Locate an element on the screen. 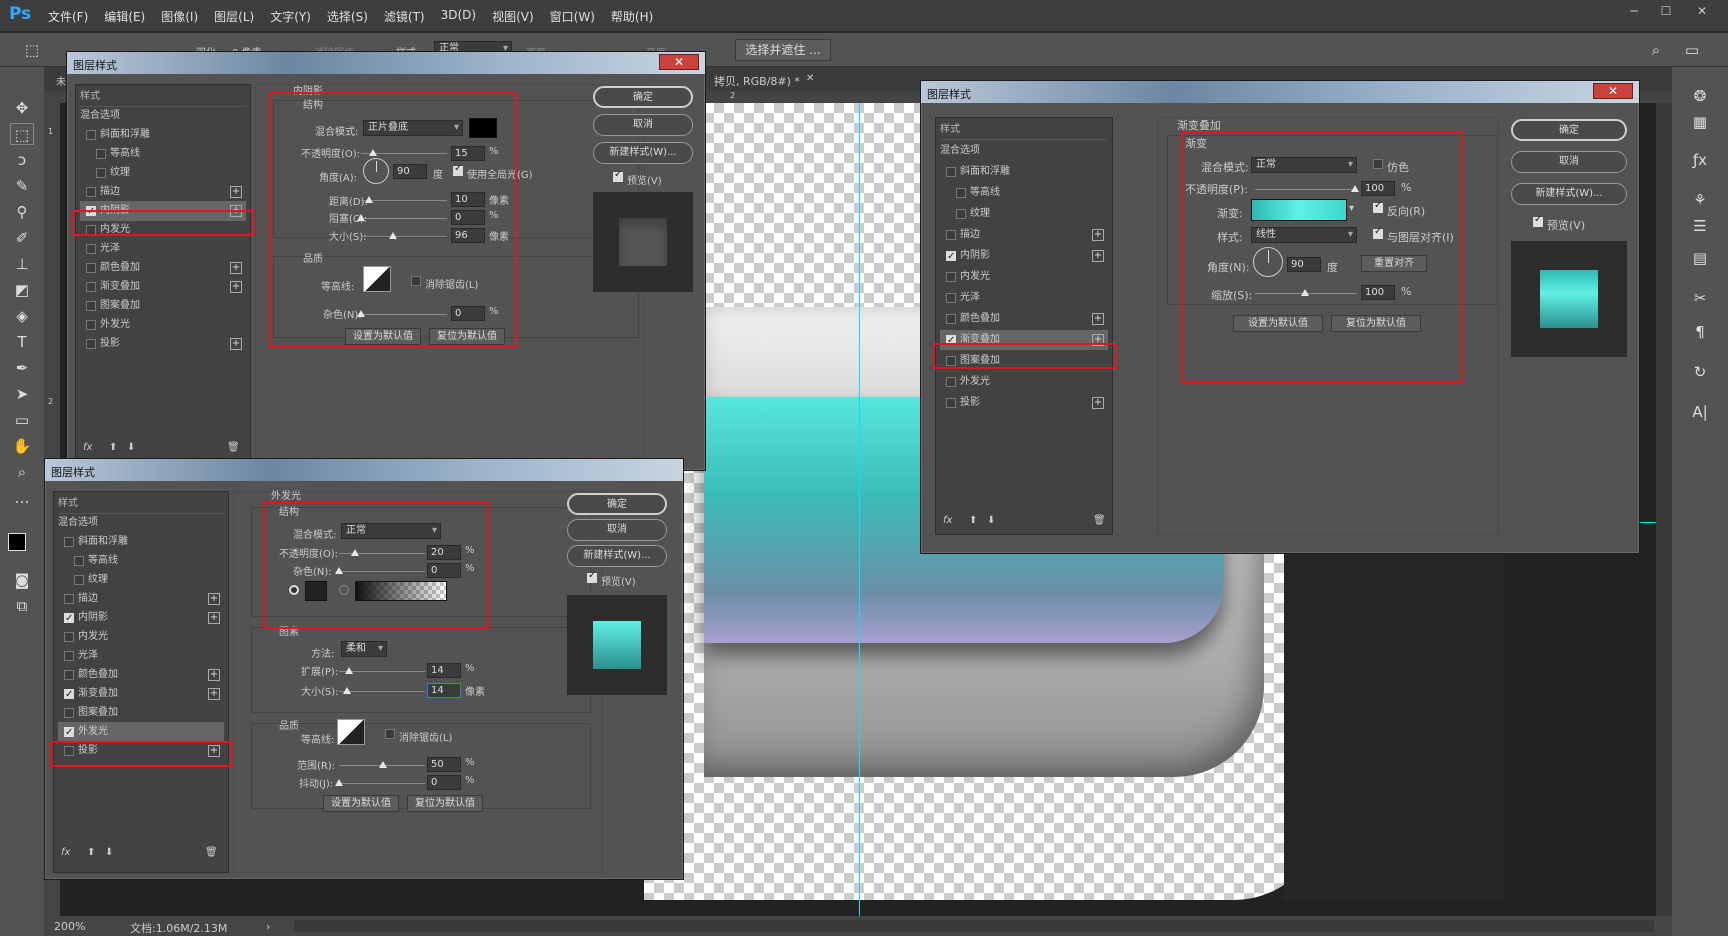  path-select-icon: ➤ is located at coordinates (22, 394).